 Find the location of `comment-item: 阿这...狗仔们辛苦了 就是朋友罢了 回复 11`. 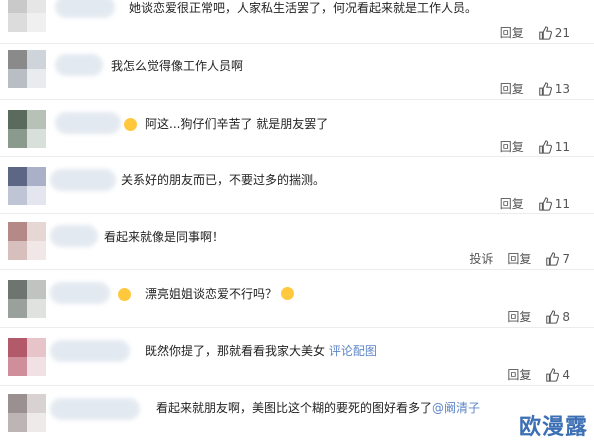

comment-item: 阿这...狗仔们辛苦了 就是朋友罢了 回复 11 is located at coordinates (297, 128).